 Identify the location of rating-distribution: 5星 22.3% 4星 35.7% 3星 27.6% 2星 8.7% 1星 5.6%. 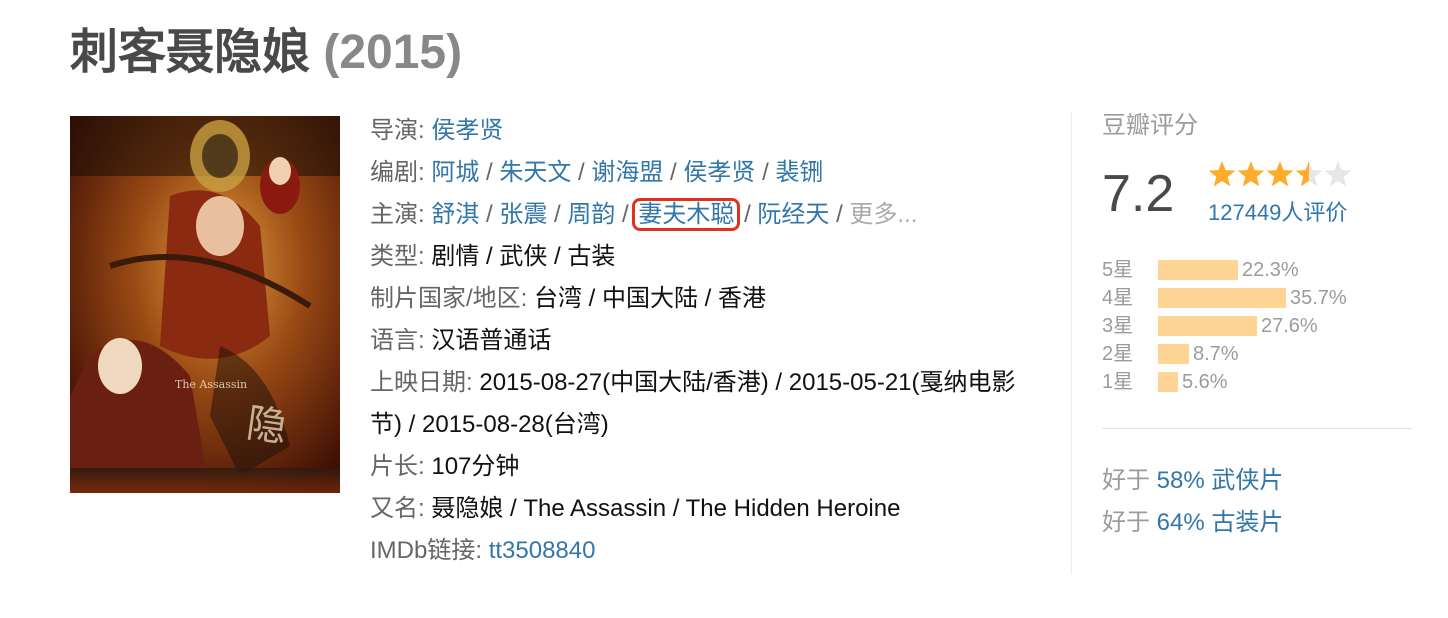
(1262, 326).